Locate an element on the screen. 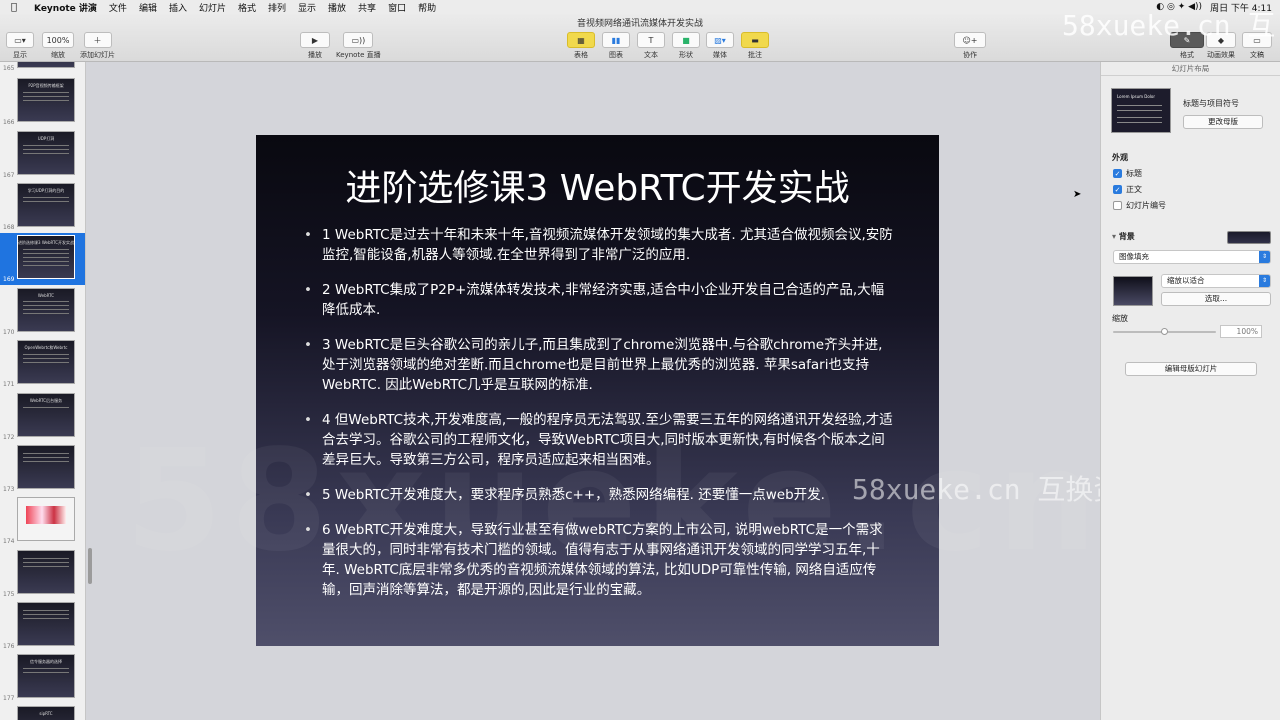 Image resolution: width=1280 pixels, height=720 pixels. slide-thumbnail: sipRTC 178 is located at coordinates (42, 712).